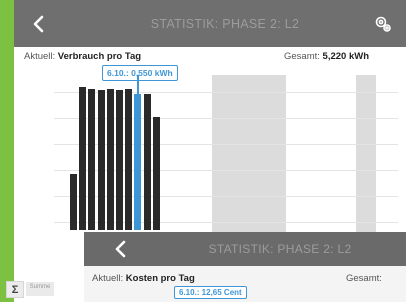  I want to click on current-metric: Aktuell: Verbrauch pro Tag, so click(83, 56).